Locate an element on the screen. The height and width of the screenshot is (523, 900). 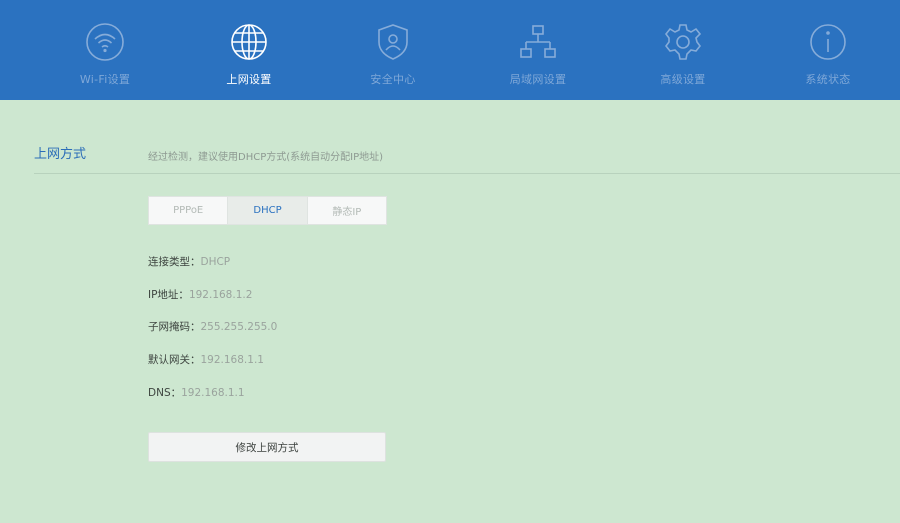
dns-row: DNS：192.168.1.1 is located at coordinates (196, 392).